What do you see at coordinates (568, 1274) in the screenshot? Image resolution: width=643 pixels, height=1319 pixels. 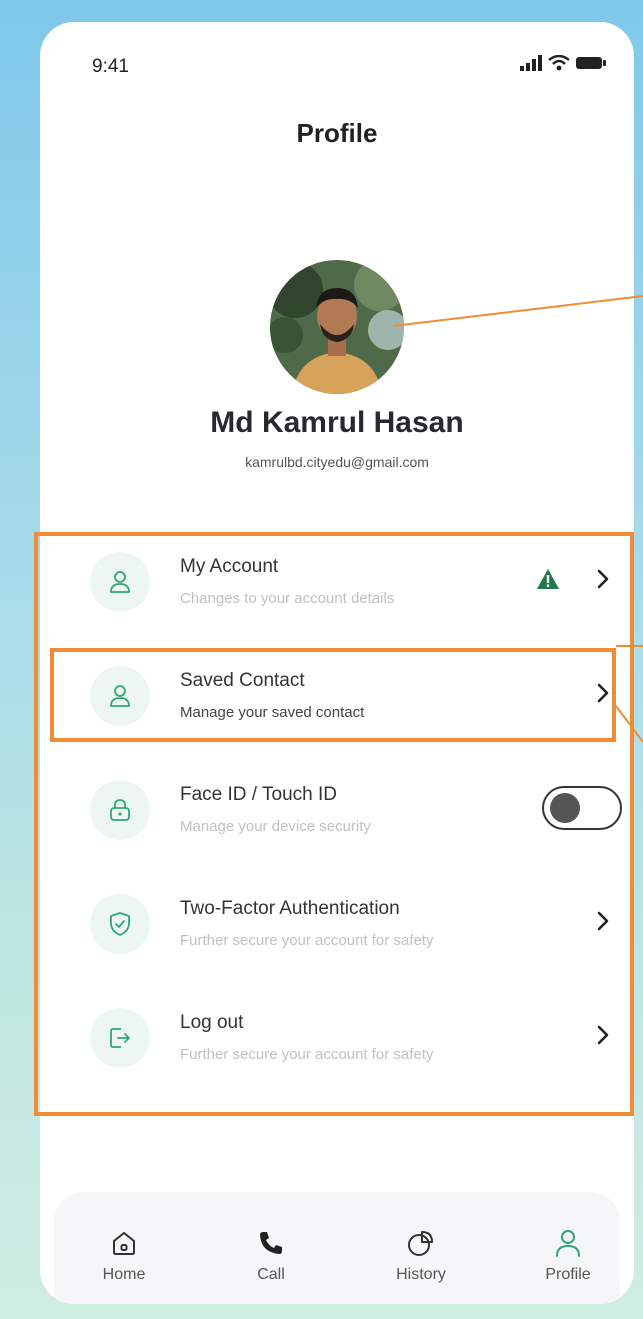 I see `nav-label: Profile` at bounding box center [568, 1274].